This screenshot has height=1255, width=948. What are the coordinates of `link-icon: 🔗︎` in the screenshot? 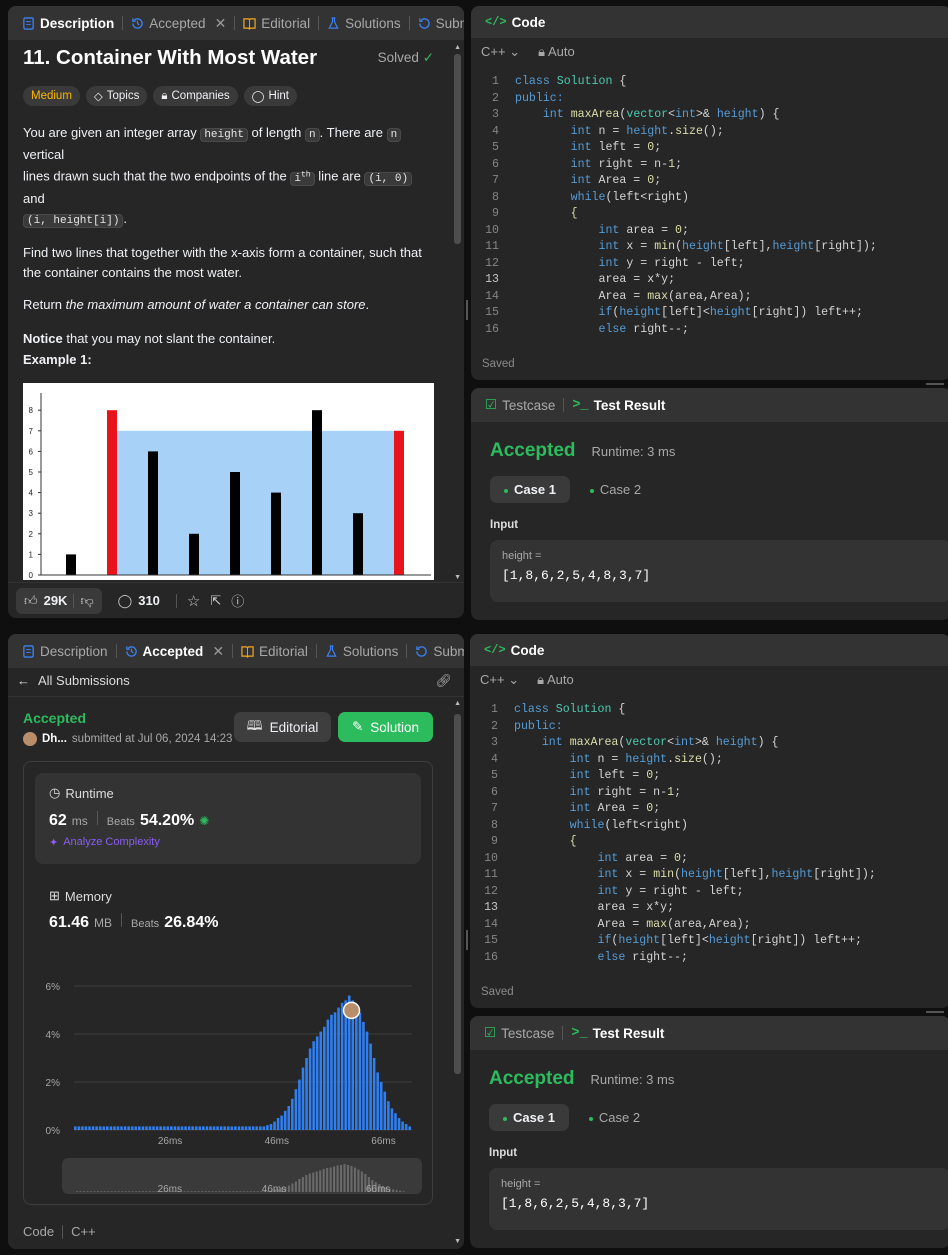 It's located at (443, 681).